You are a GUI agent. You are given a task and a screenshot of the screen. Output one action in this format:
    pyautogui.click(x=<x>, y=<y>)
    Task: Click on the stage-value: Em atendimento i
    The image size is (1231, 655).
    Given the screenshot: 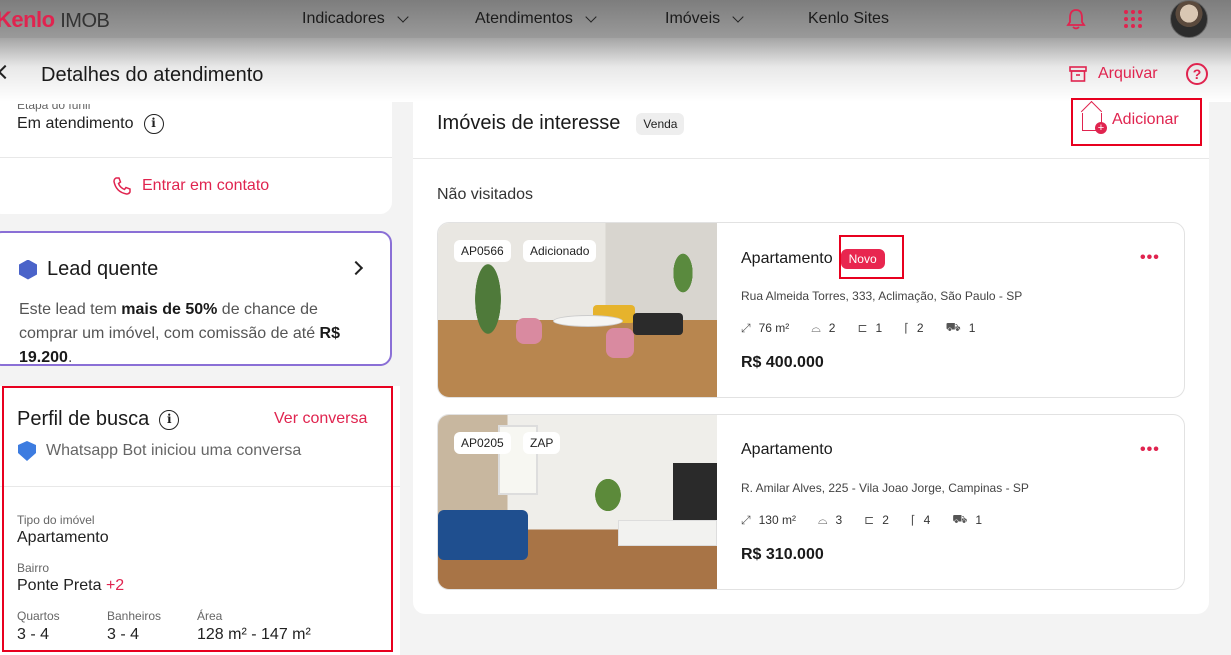 What is the action you would take?
    pyautogui.click(x=90, y=124)
    